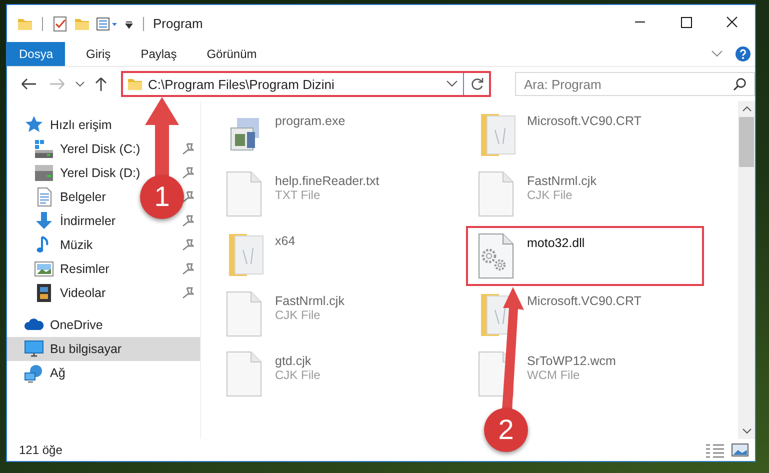  What do you see at coordinates (53, 245) in the screenshot?
I see `sidebar-item: Müzik` at bounding box center [53, 245].